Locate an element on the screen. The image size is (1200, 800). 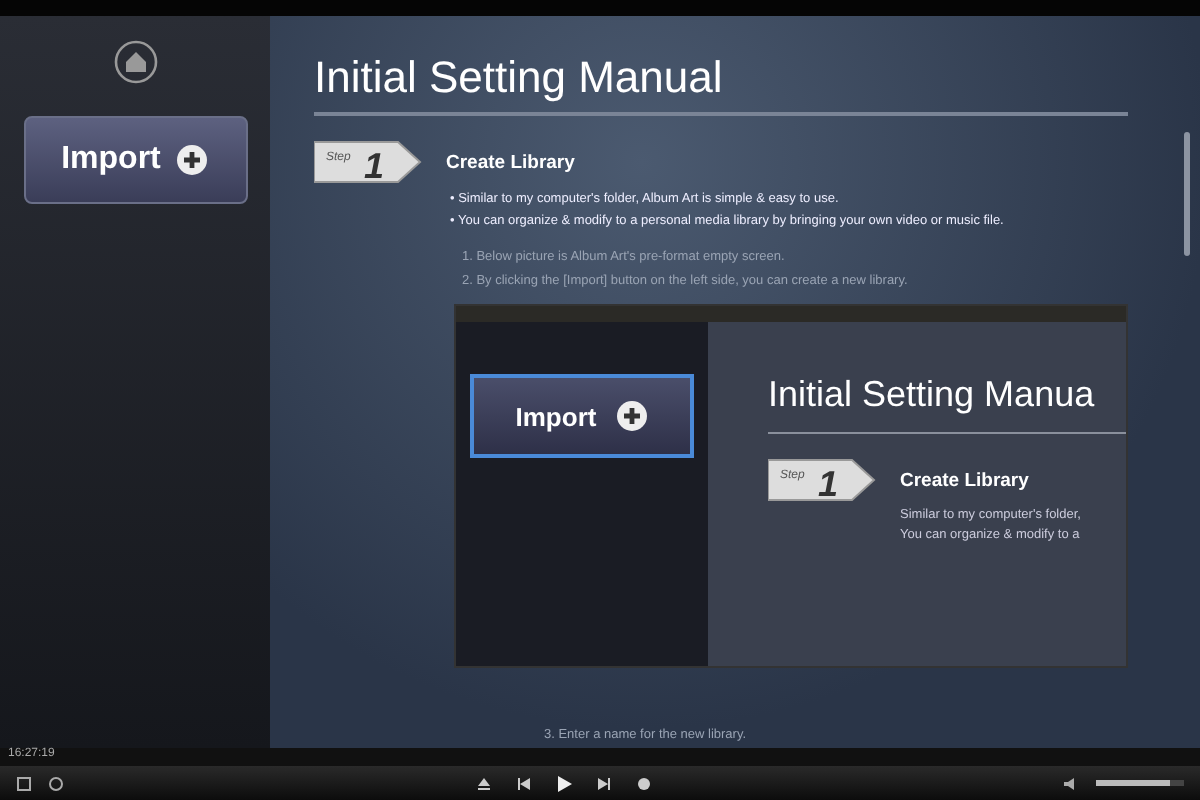
stop-icon is located at coordinates (644, 783).